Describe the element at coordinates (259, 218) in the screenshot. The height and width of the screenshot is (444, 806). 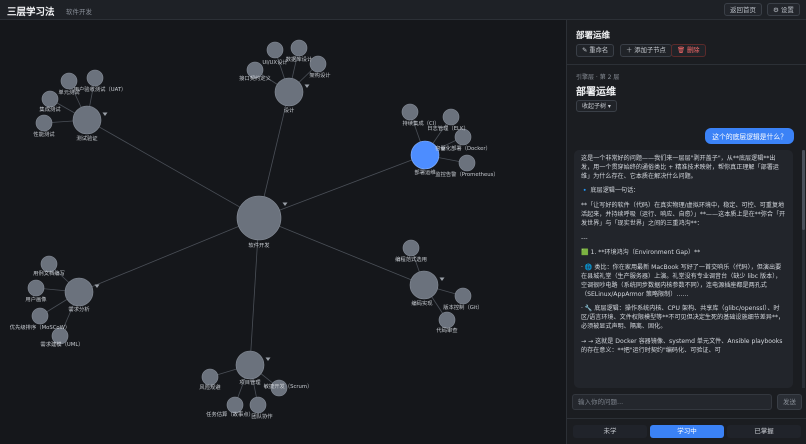
I see `node-root` at that location.